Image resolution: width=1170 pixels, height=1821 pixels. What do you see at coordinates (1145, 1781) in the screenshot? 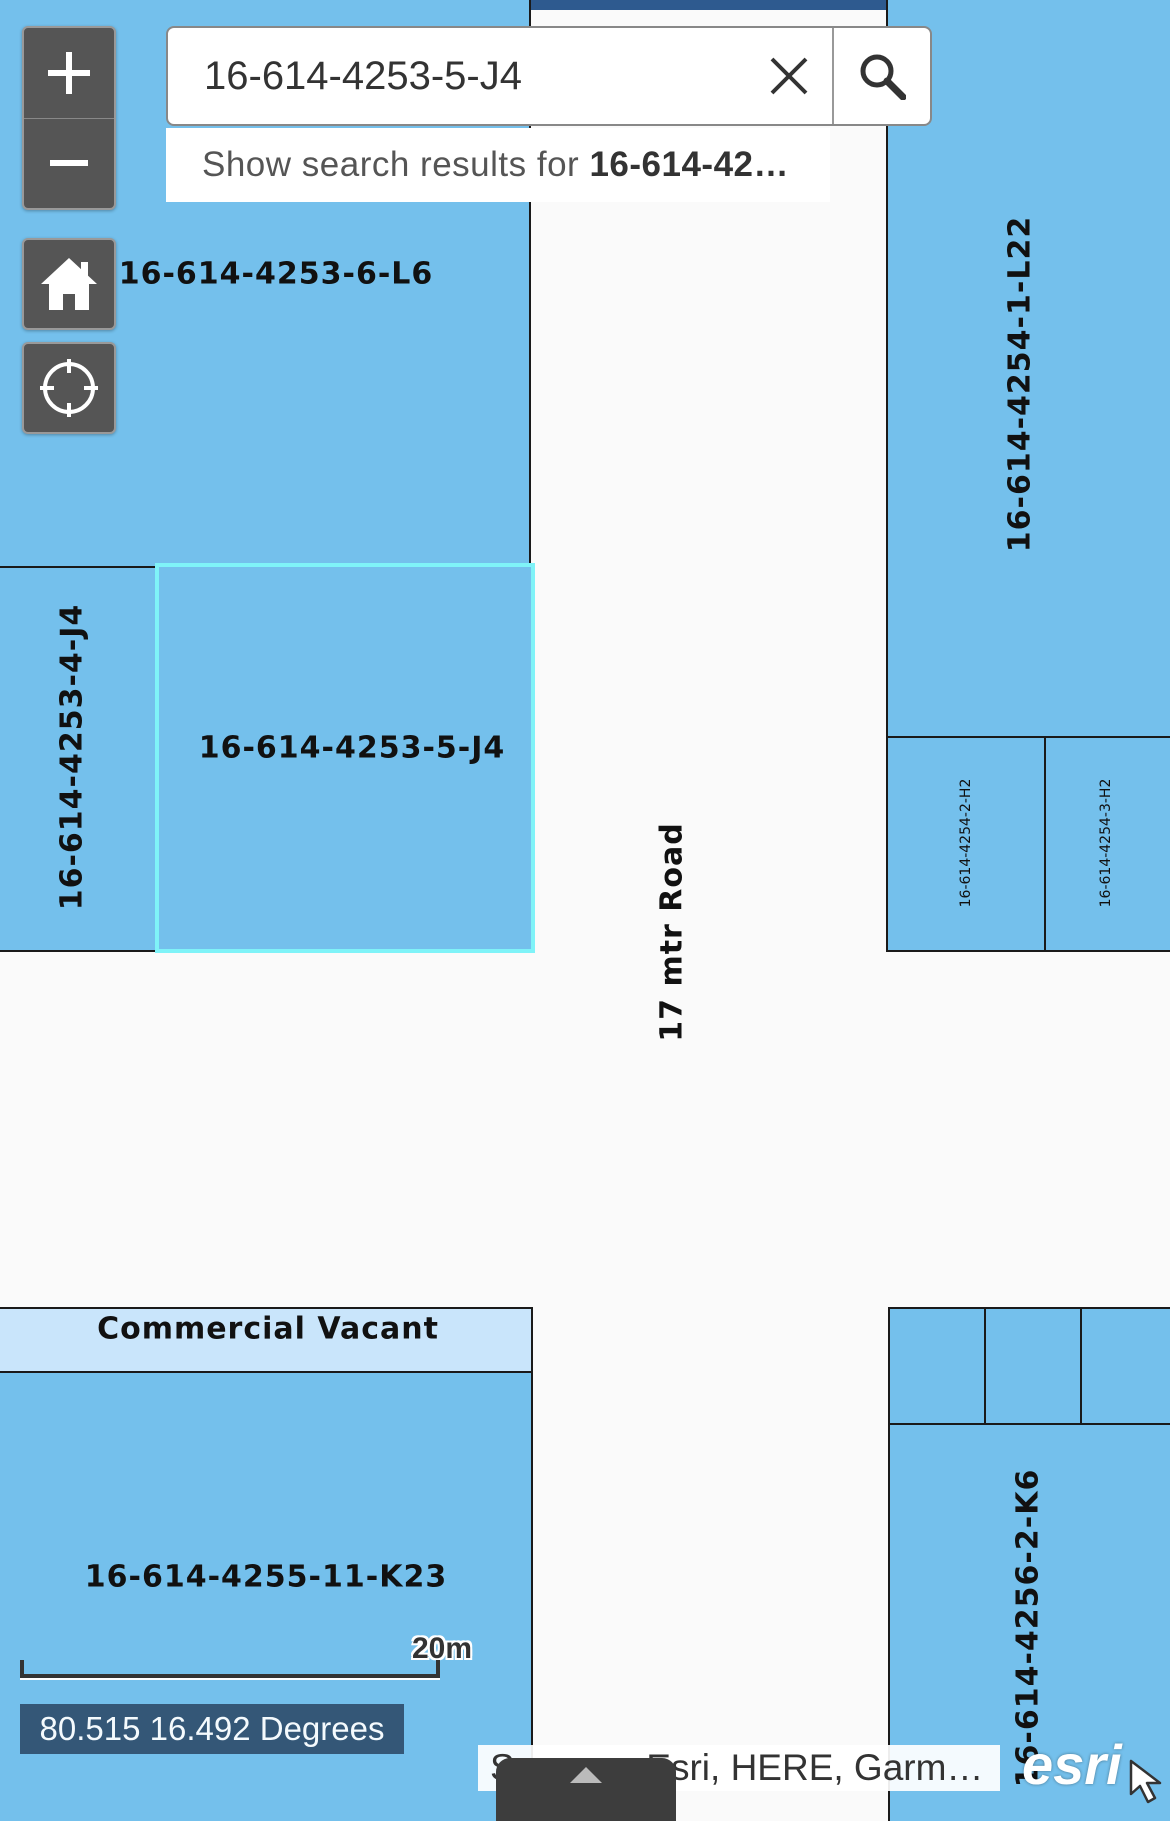
I see `cursor-icon` at bounding box center [1145, 1781].